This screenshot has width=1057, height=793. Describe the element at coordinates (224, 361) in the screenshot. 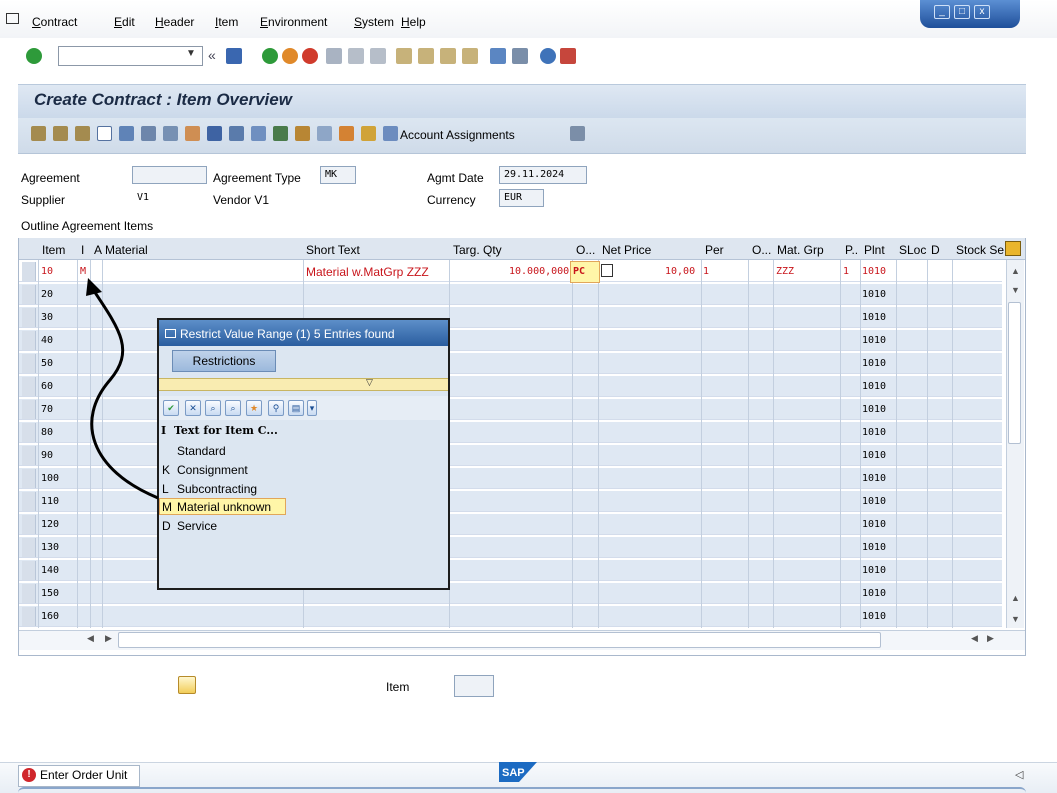

I see `tab-restrictions: Restrictions` at that location.